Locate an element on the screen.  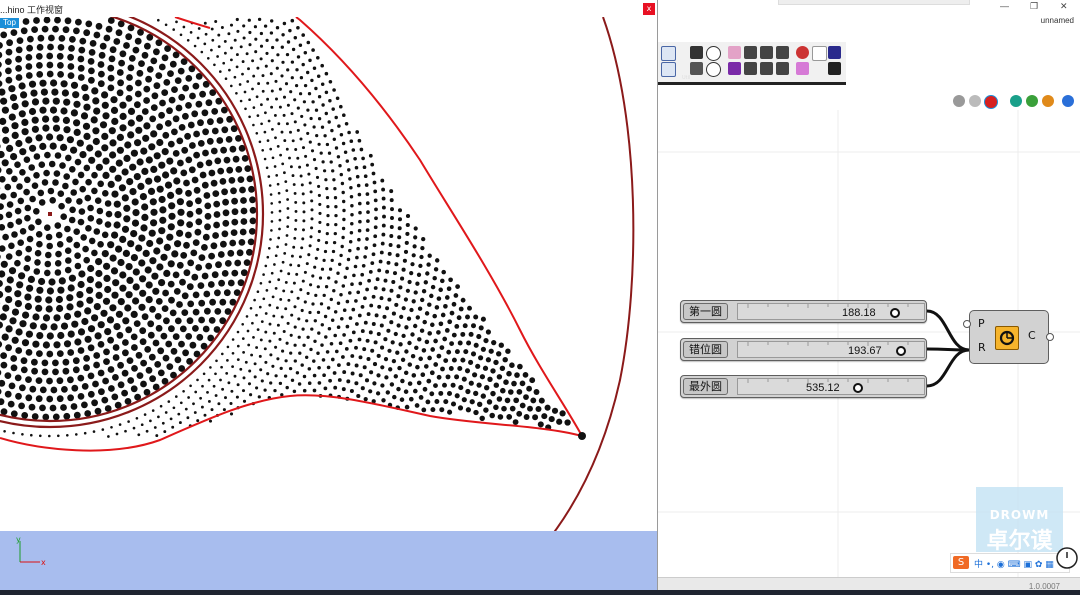
ime-icons: 中 •, ◉ ⌨ ▣ ✿ ▦ is located at coordinates (1014, 565).